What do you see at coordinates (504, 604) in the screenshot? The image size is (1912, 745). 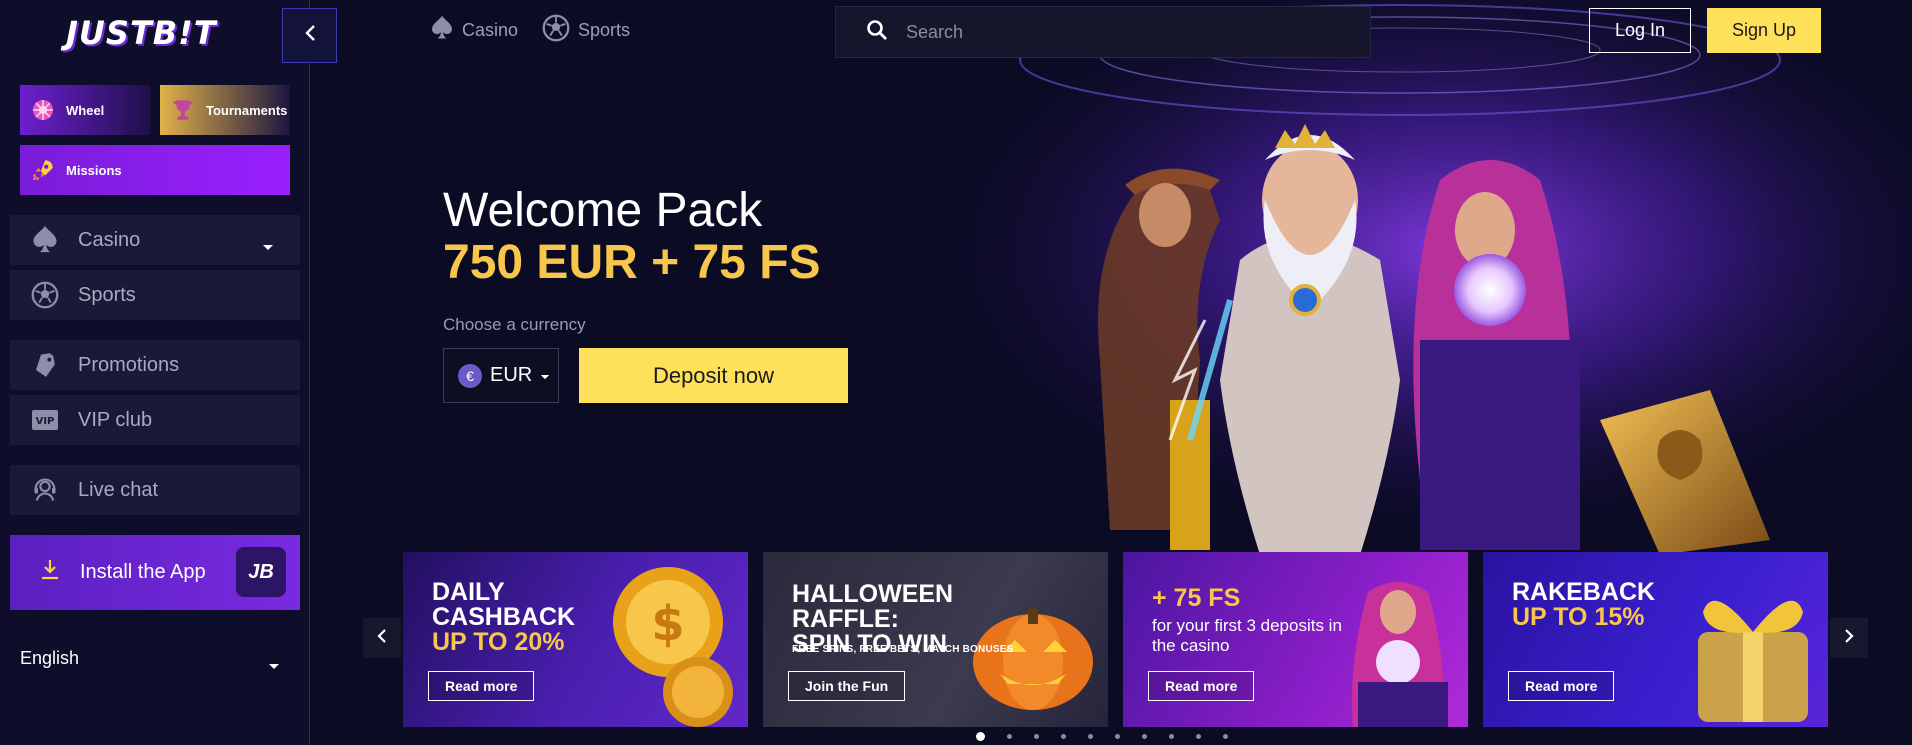 I see `card-title-text: DAILY CASHBACK` at bounding box center [504, 604].